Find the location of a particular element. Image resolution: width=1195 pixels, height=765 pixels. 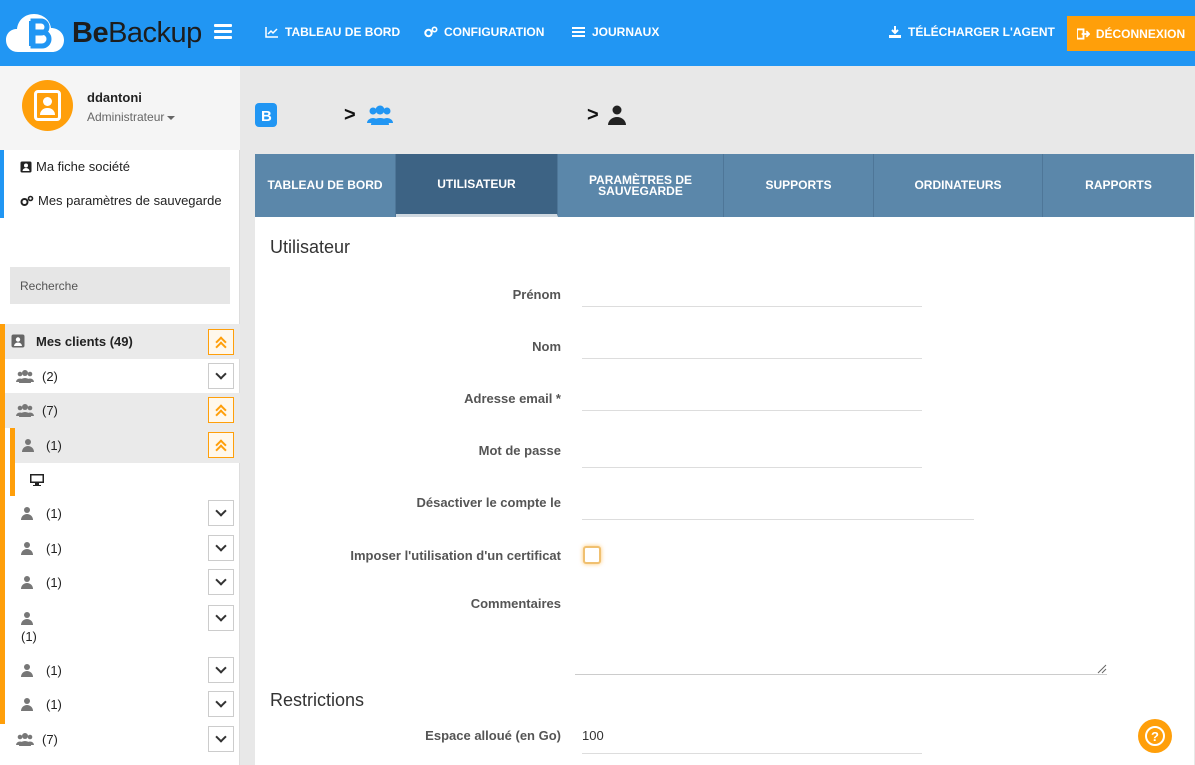

firstname-label: Prénom is located at coordinates (536, 294).